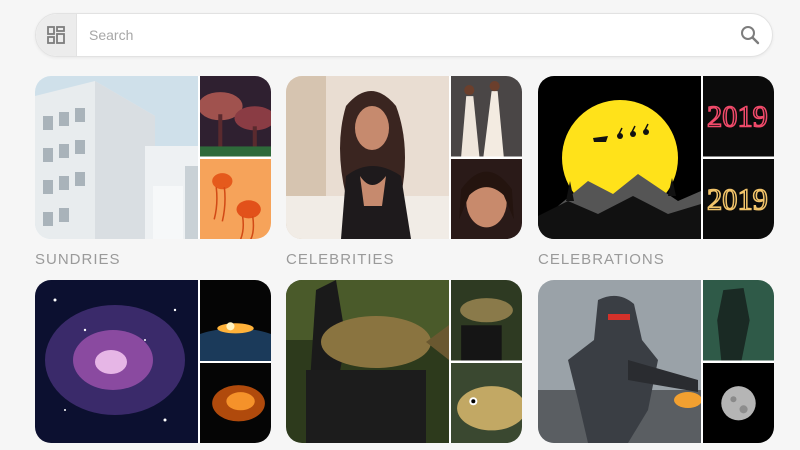  I want to click on grid-view-button, so click(56, 35).